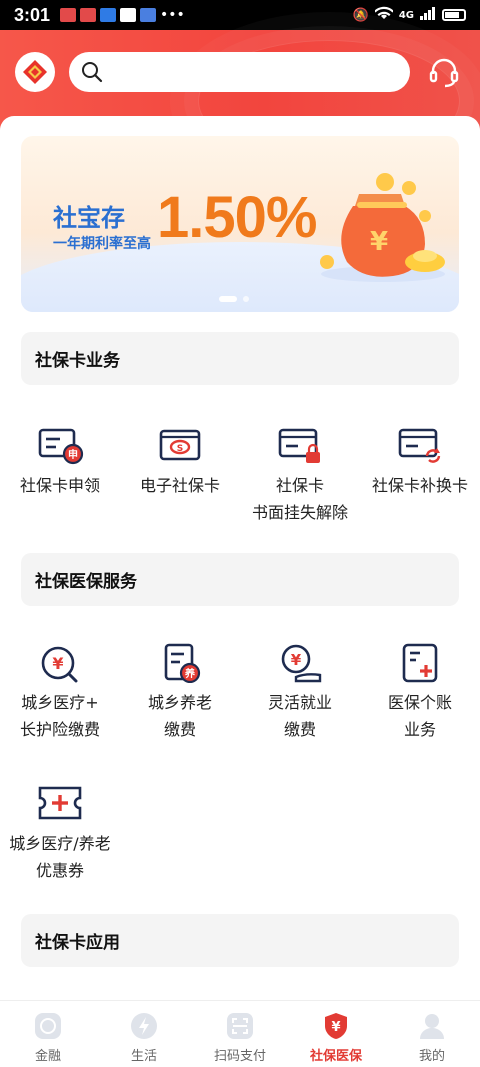 This screenshot has height=1067, width=480. What do you see at coordinates (48, 1026) in the screenshot?
I see `finance-icon` at bounding box center [48, 1026].